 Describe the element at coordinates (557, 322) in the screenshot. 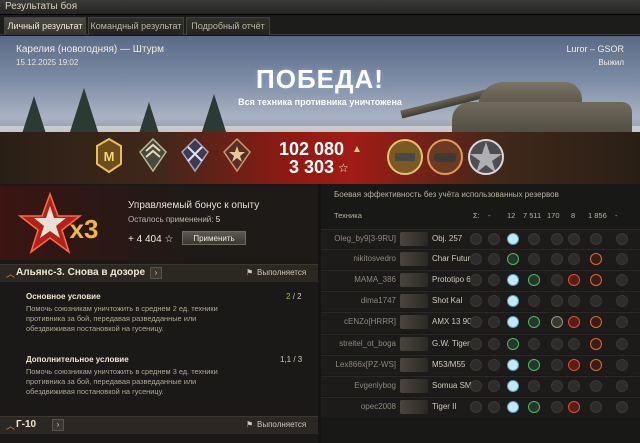

I see `track-effect-icon` at that location.